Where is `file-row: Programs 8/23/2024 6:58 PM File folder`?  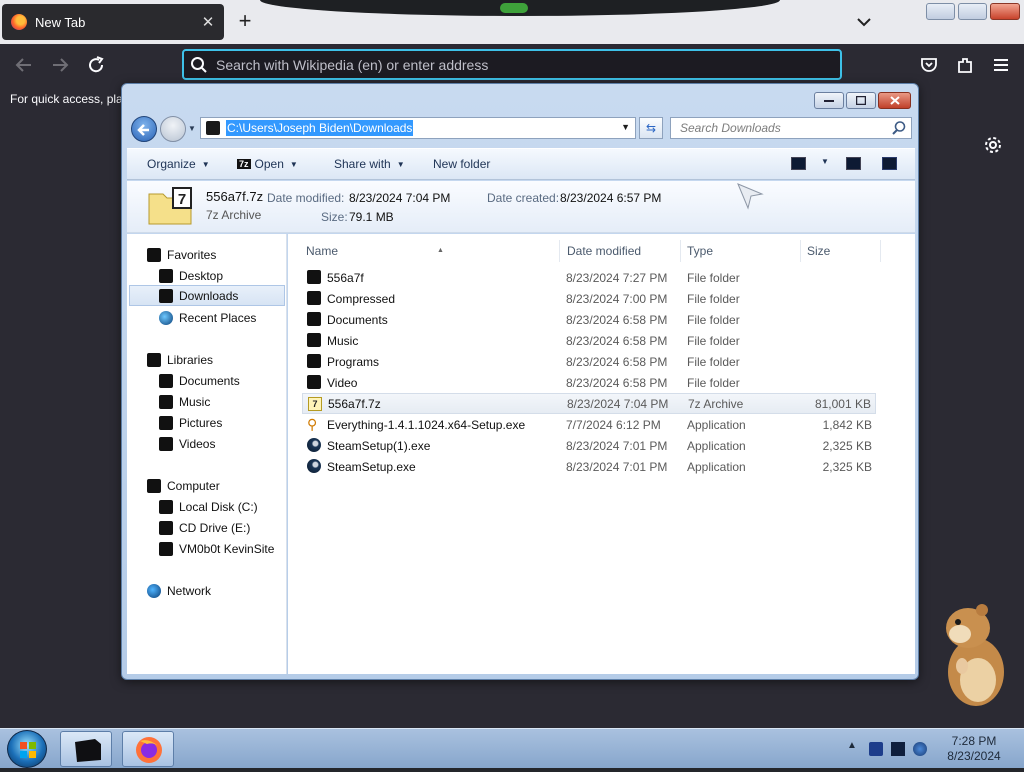 file-row: Programs 8/23/2024 6:58 PM File folder is located at coordinates (589, 361).